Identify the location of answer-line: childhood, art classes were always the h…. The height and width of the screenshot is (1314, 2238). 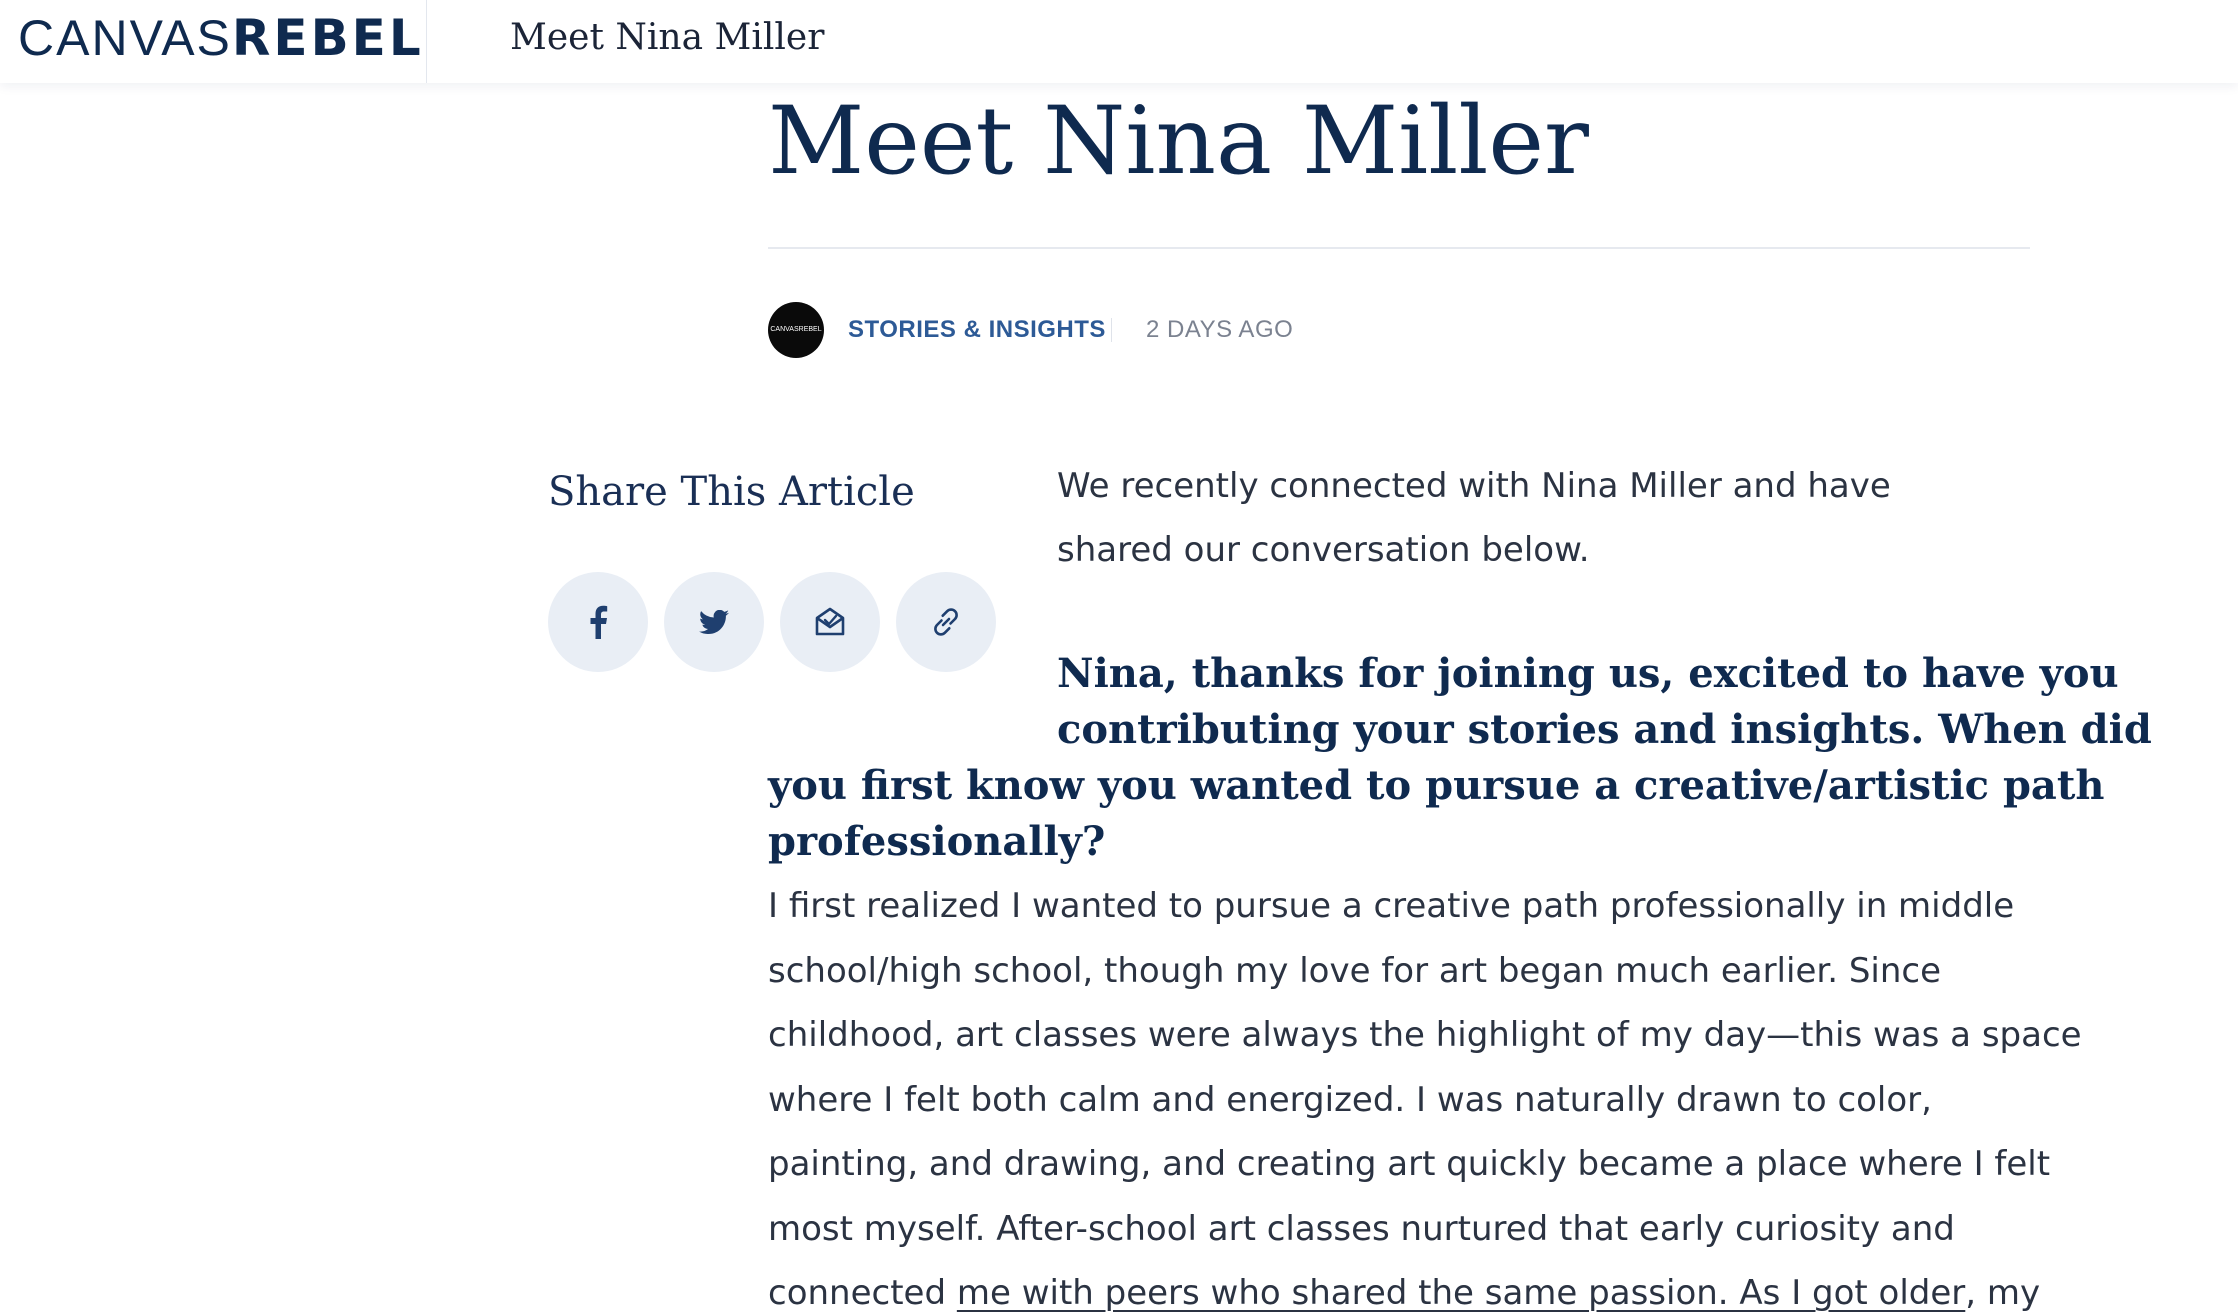
(1425, 1035).